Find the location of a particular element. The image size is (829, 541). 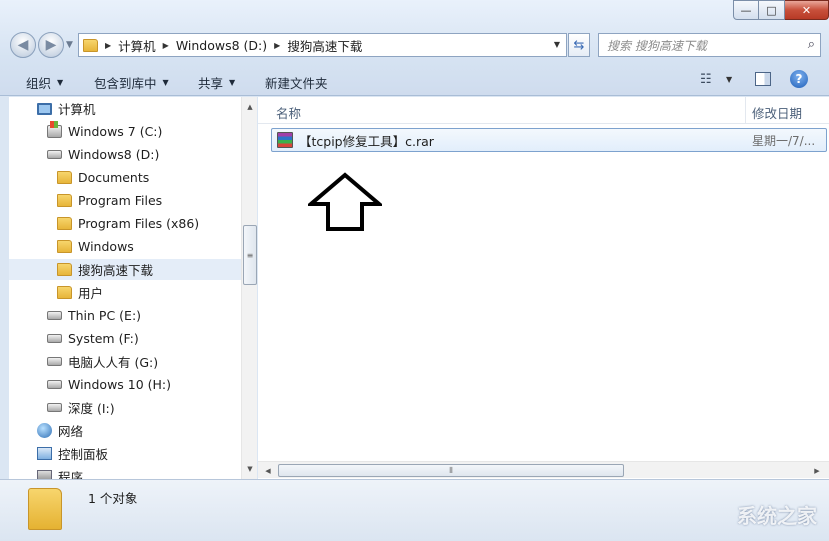

nav-item-label: Windows 7 (C:) is located at coordinates (115, 131).